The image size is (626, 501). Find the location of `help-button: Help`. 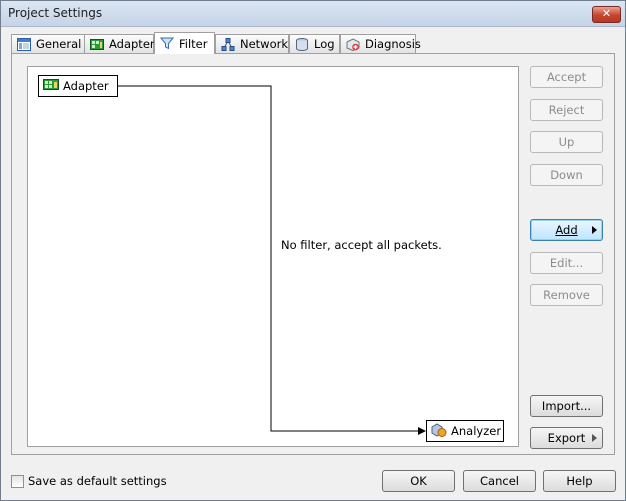

help-button: Help is located at coordinates (579, 481).